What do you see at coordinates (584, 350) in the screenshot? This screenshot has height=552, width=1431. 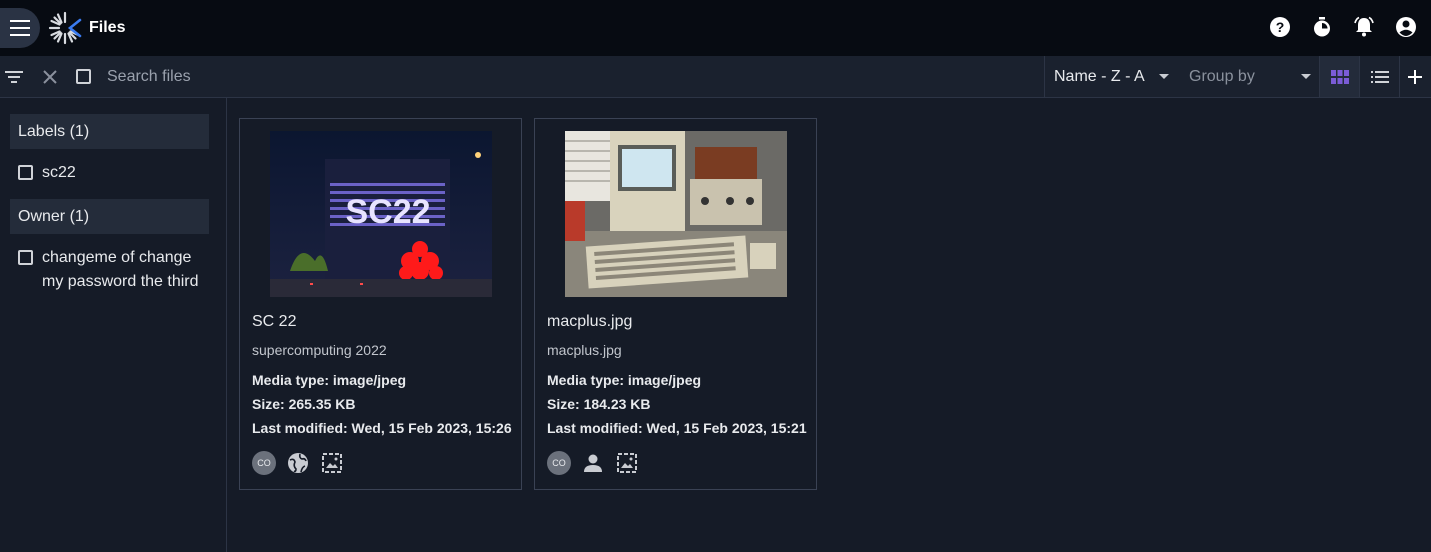 I see `file-description: macplus.jpg` at bounding box center [584, 350].